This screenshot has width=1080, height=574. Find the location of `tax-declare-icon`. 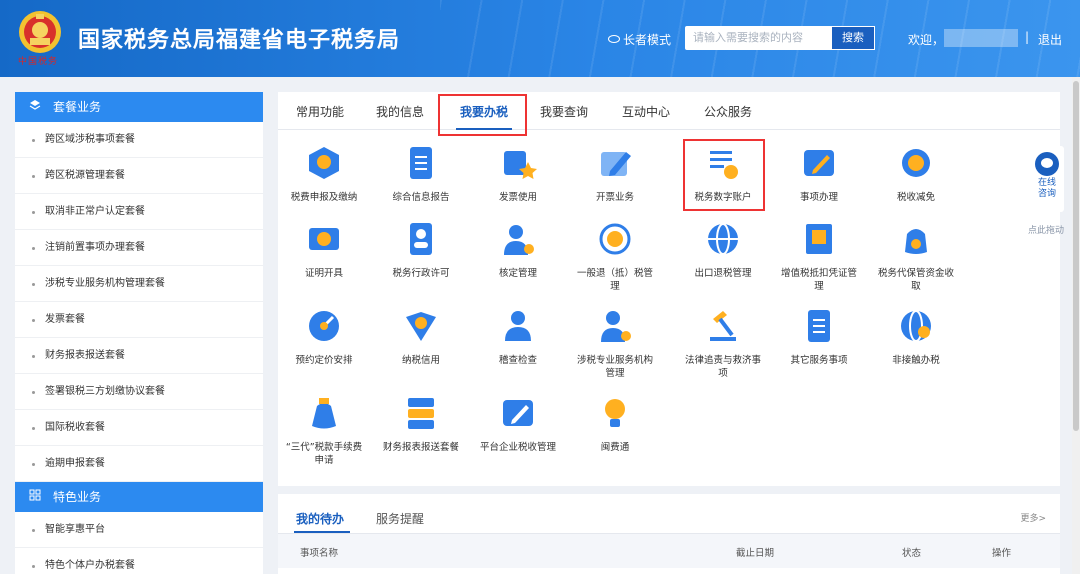

tax-declare-icon is located at coordinates (324, 163).